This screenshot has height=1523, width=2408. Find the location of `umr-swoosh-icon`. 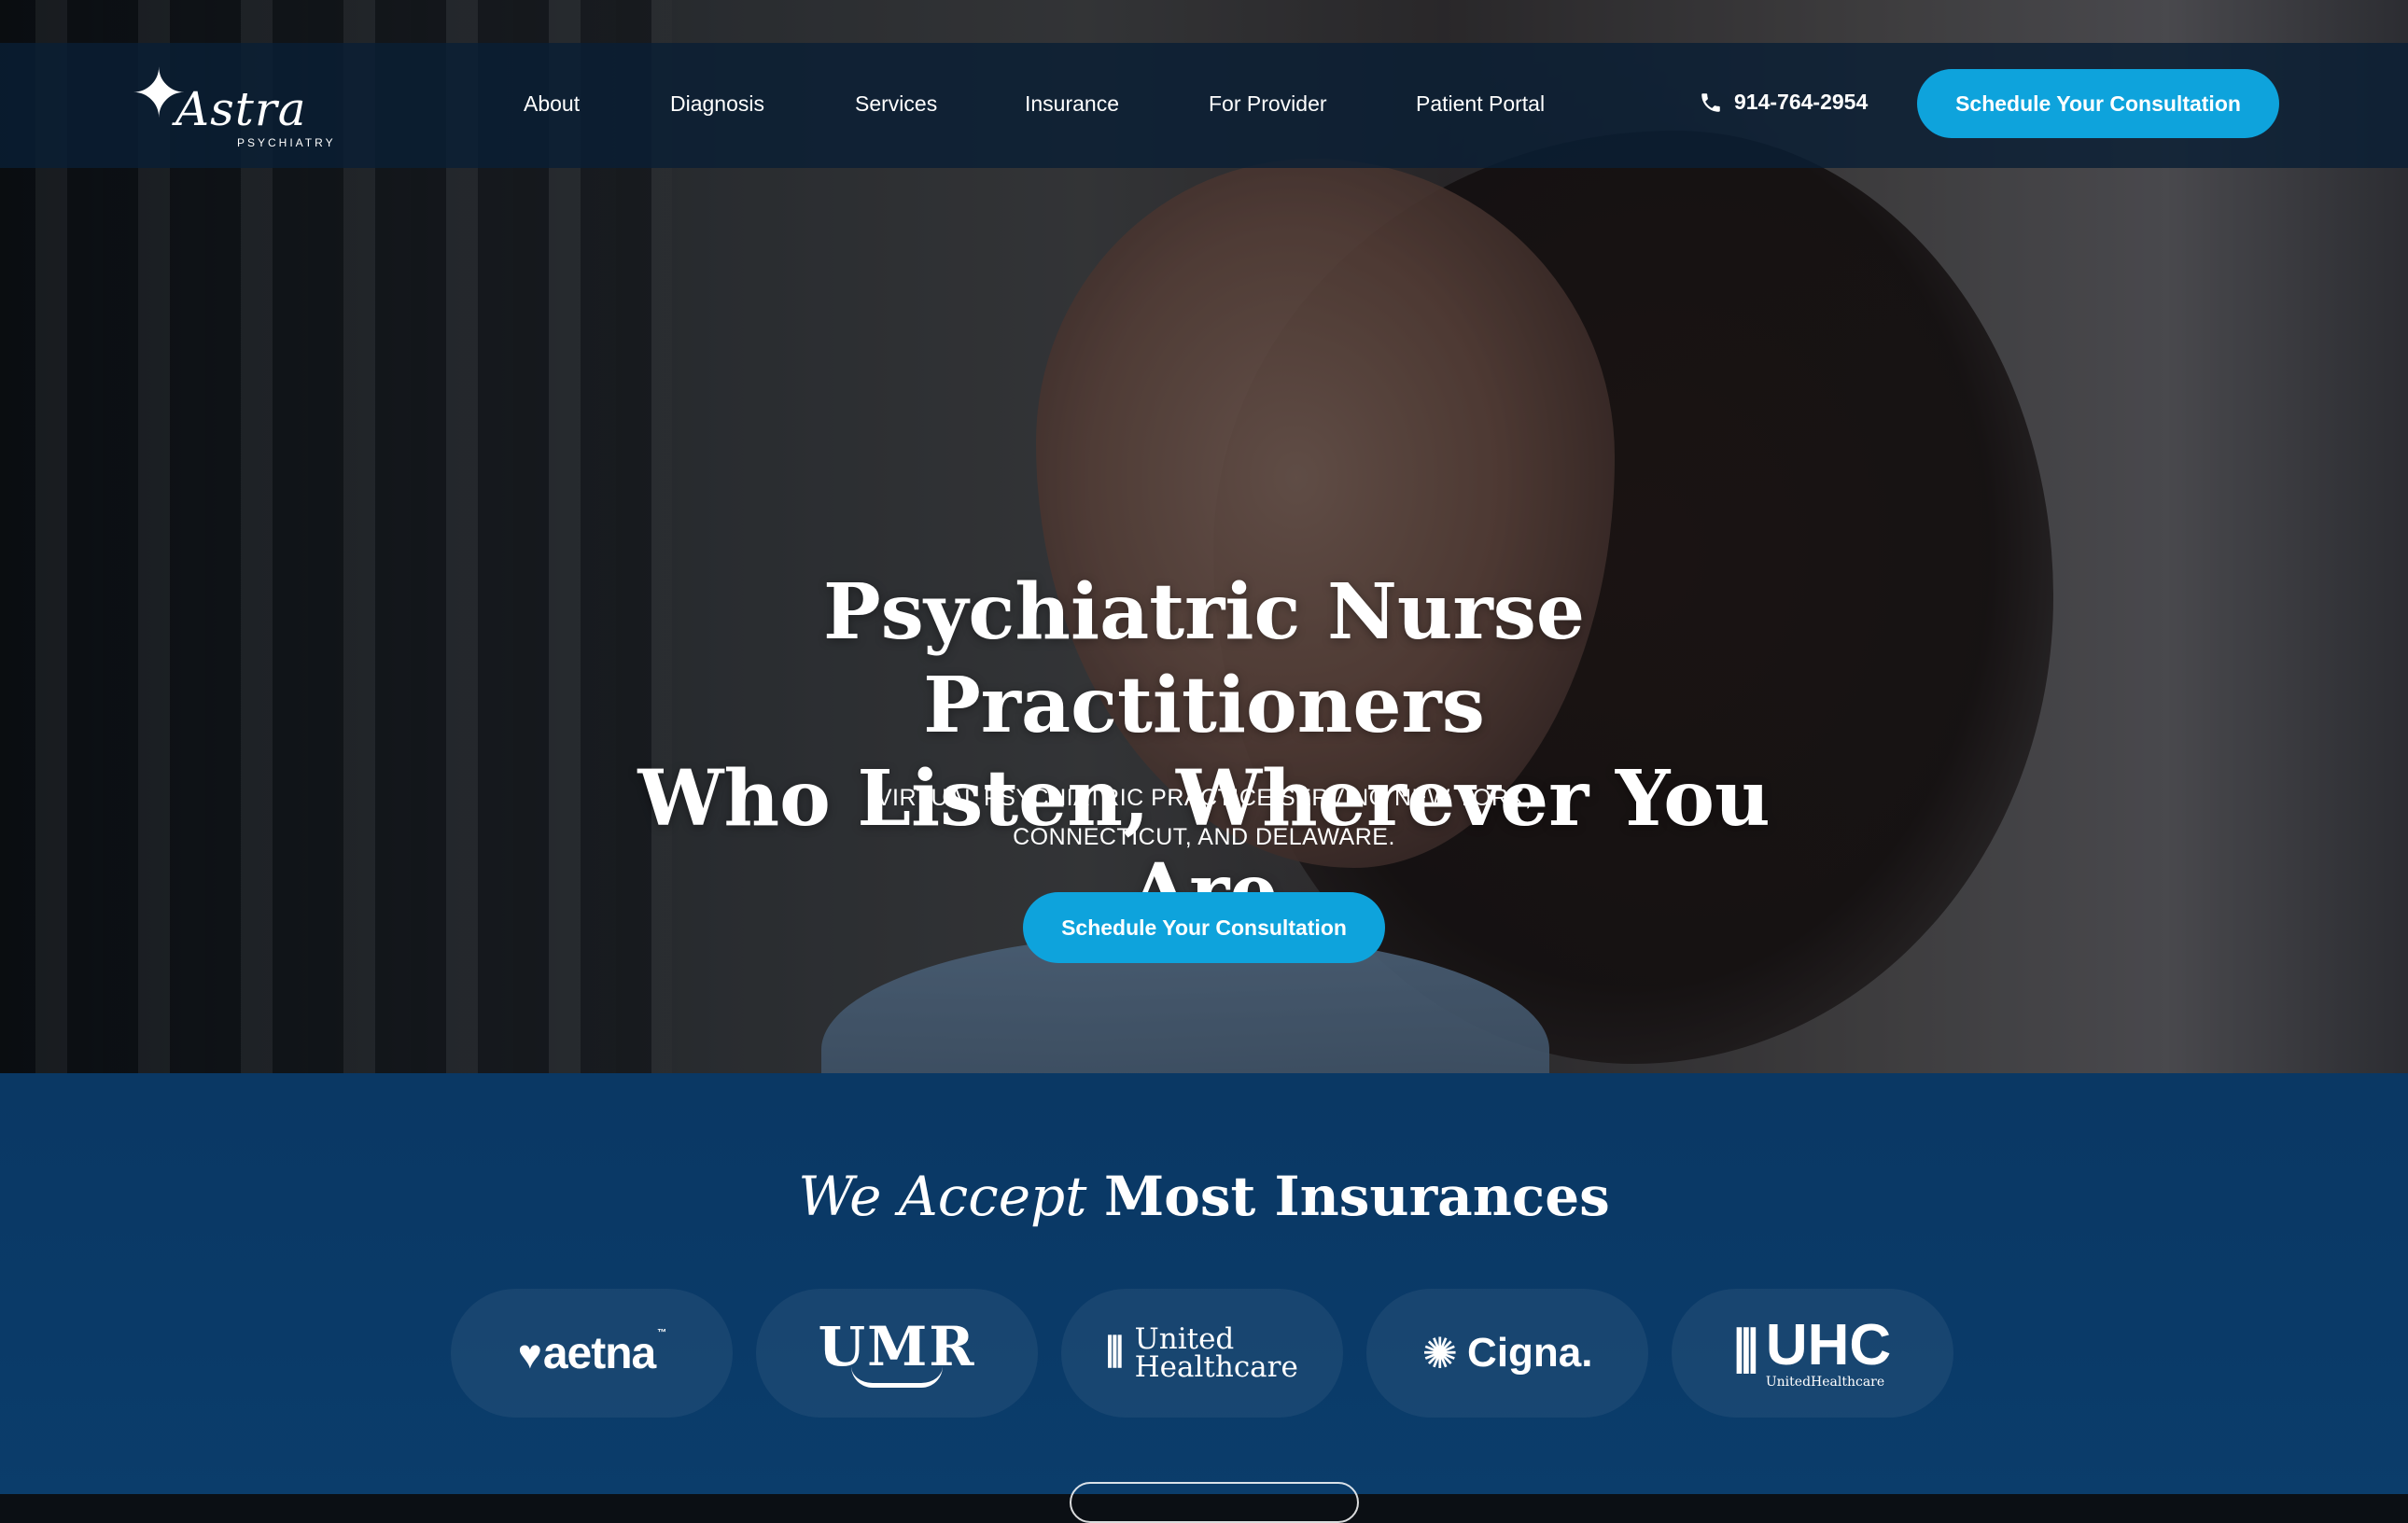

umr-swoosh-icon is located at coordinates (896, 1377).